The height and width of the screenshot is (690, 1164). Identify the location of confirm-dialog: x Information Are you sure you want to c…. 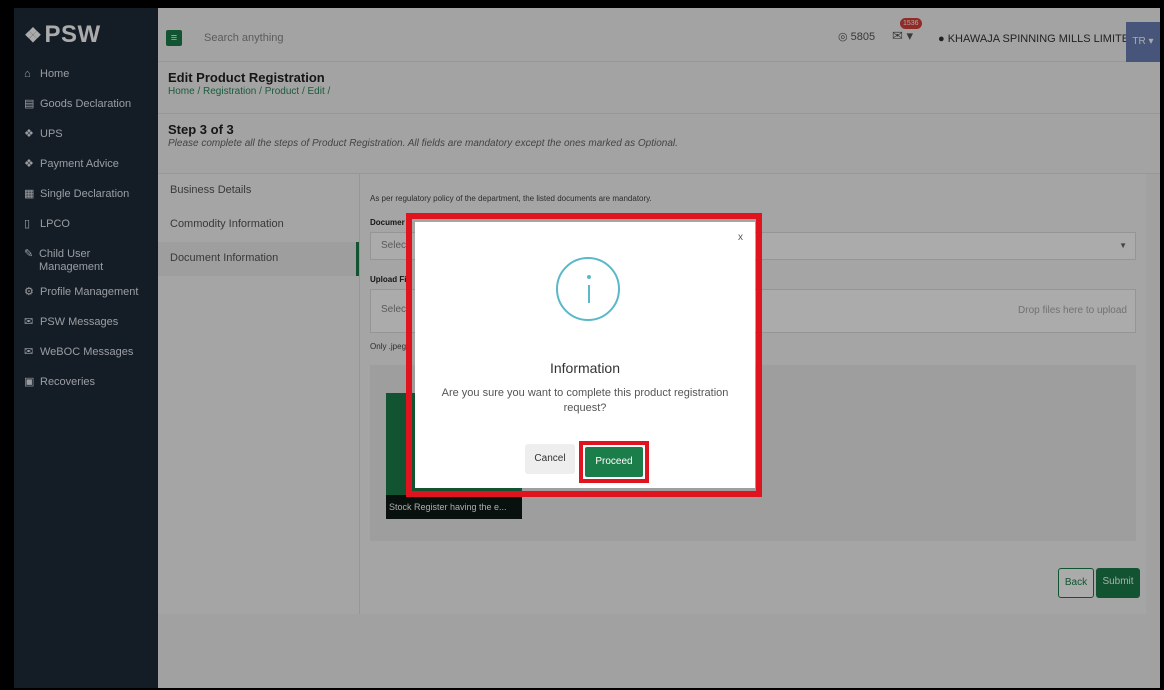
(585, 355).